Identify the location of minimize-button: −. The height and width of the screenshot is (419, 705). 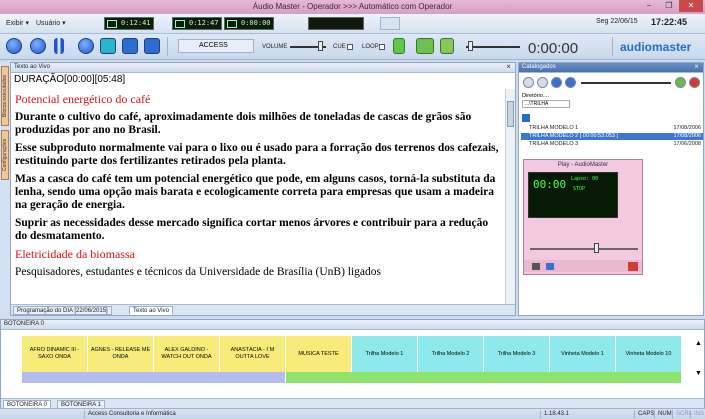
(649, 6).